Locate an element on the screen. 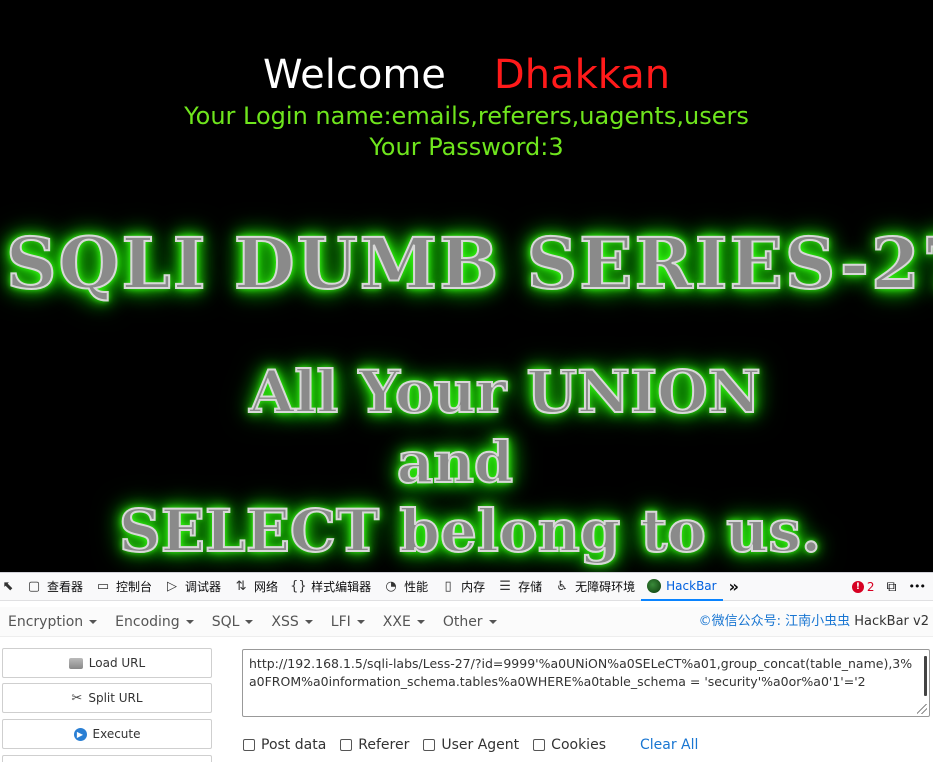 This screenshot has height=762, width=933. option-label: User Agent is located at coordinates (480, 745).